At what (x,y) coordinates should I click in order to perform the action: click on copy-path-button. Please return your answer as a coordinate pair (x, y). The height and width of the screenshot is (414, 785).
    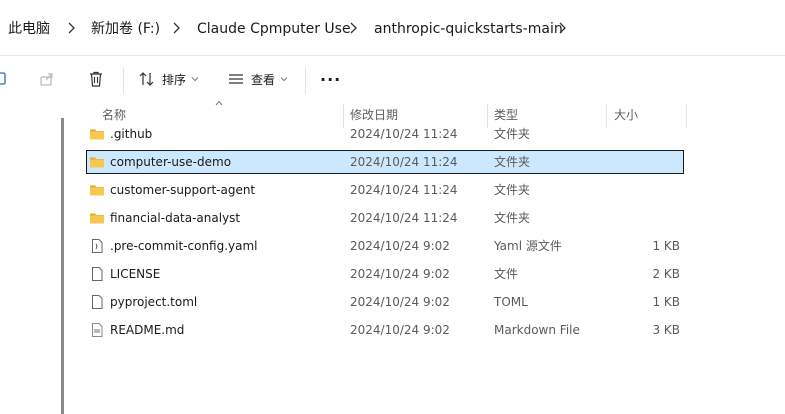
    Looking at the image, I should click on (5, 79).